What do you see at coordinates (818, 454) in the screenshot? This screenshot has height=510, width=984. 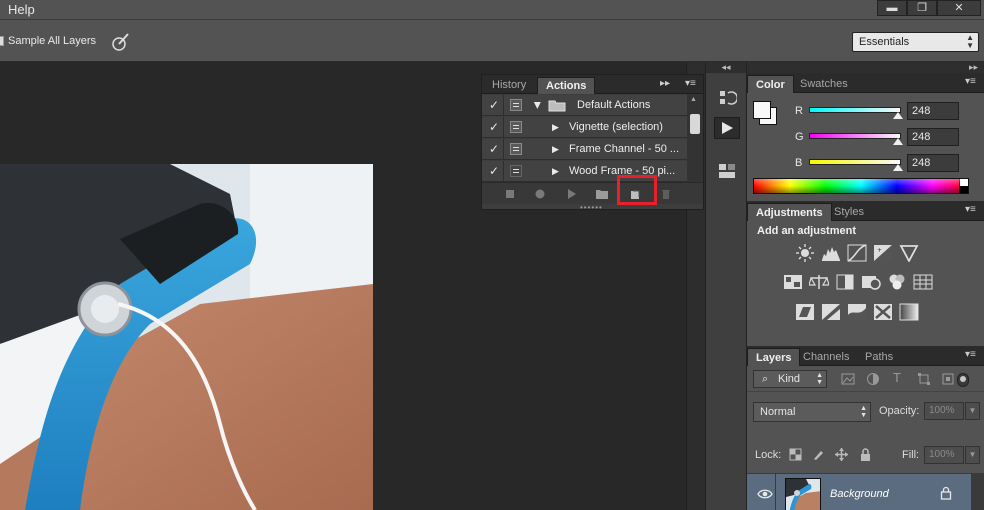 I see `lock-image-pixels-icon` at bounding box center [818, 454].